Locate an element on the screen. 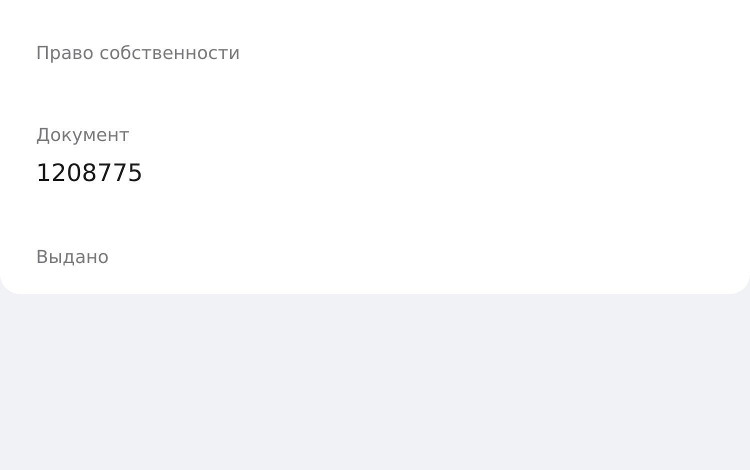 The height and width of the screenshot is (470, 750). field-label: Право собственности is located at coordinates (139, 54).